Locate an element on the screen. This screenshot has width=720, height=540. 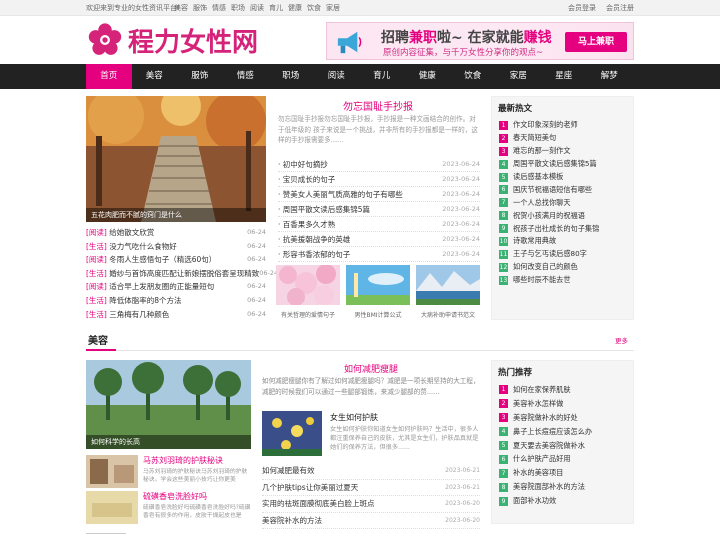
nav-emotion: 情感 is located at coordinates (246, 76).